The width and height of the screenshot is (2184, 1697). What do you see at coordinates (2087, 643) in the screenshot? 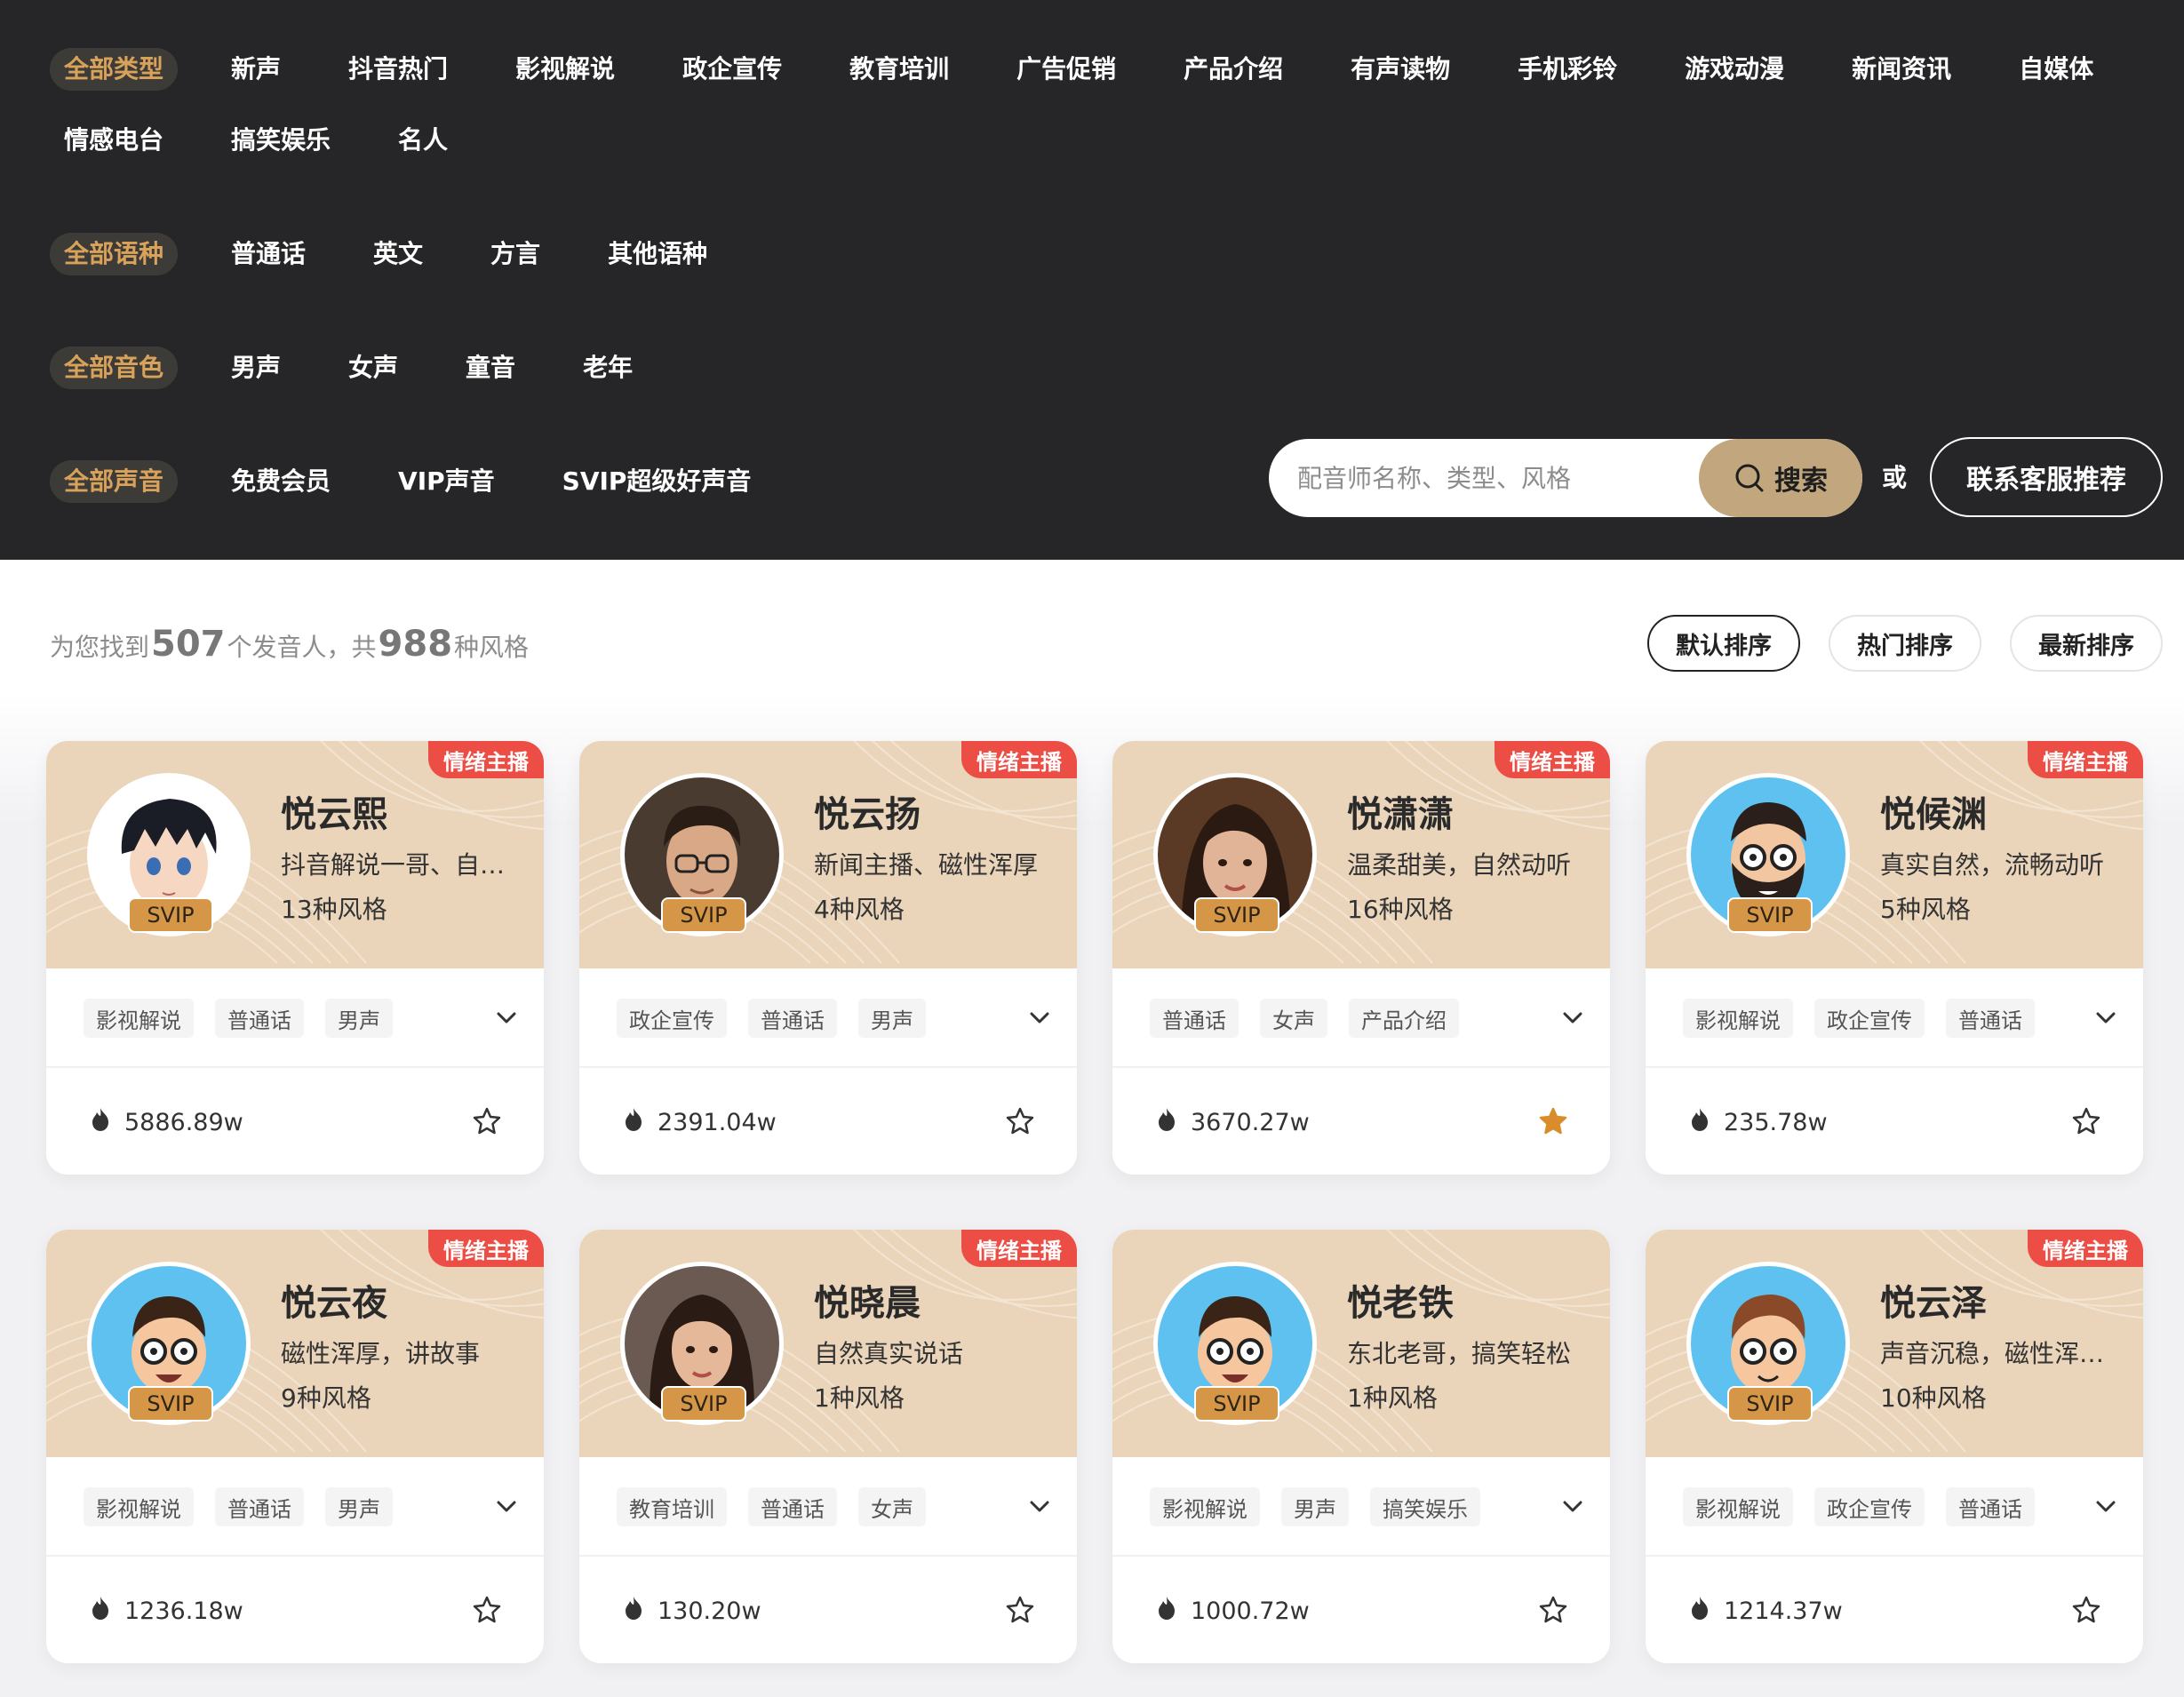
I see `sort-newest-button: 最新排序` at bounding box center [2087, 643].